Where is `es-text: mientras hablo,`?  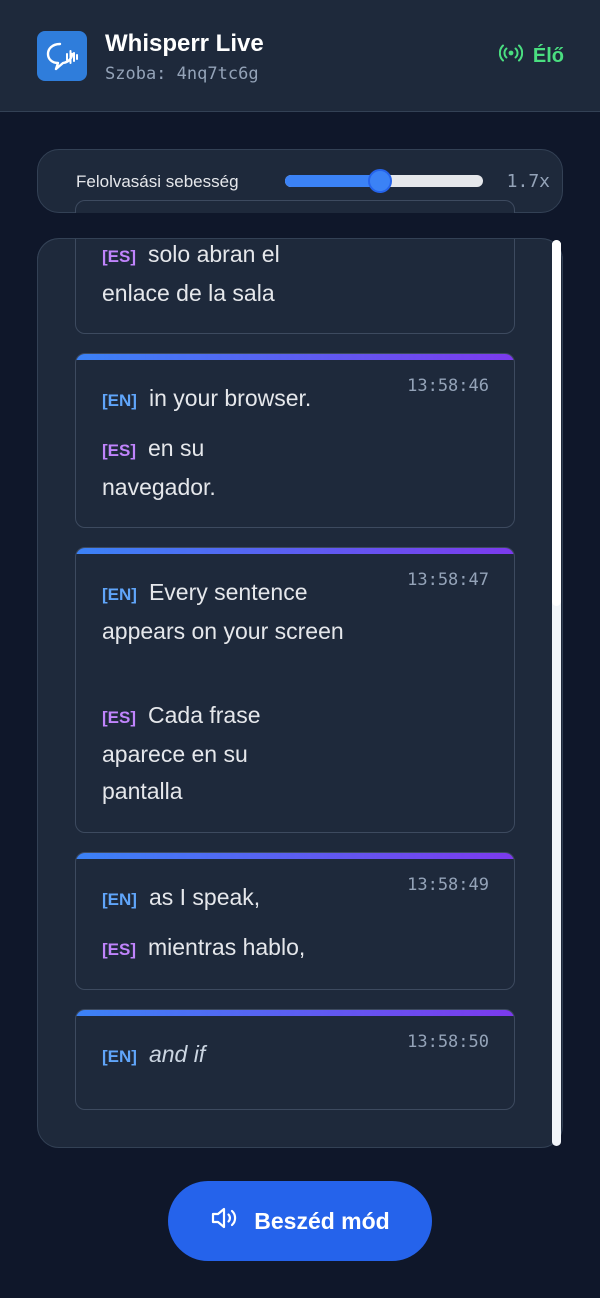 es-text: mientras hablo, is located at coordinates (227, 947).